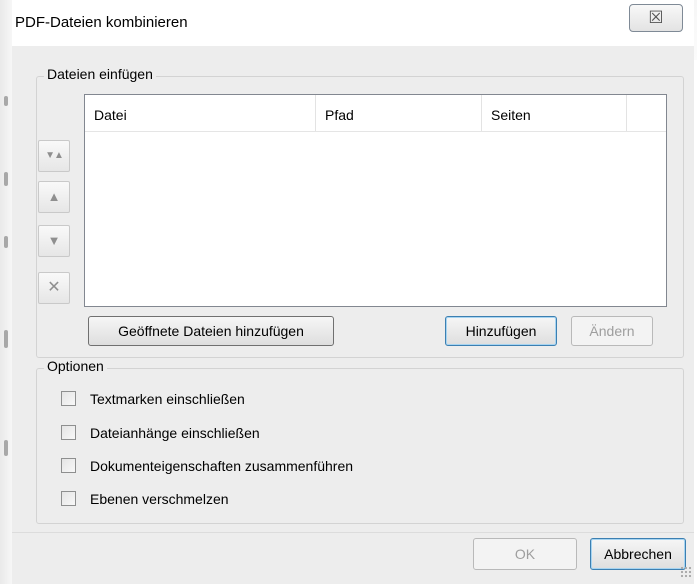  Describe the element at coordinates (353, 23) in the screenshot. I see `title-bar: PDF-Dateien kombinieren ☒` at that location.